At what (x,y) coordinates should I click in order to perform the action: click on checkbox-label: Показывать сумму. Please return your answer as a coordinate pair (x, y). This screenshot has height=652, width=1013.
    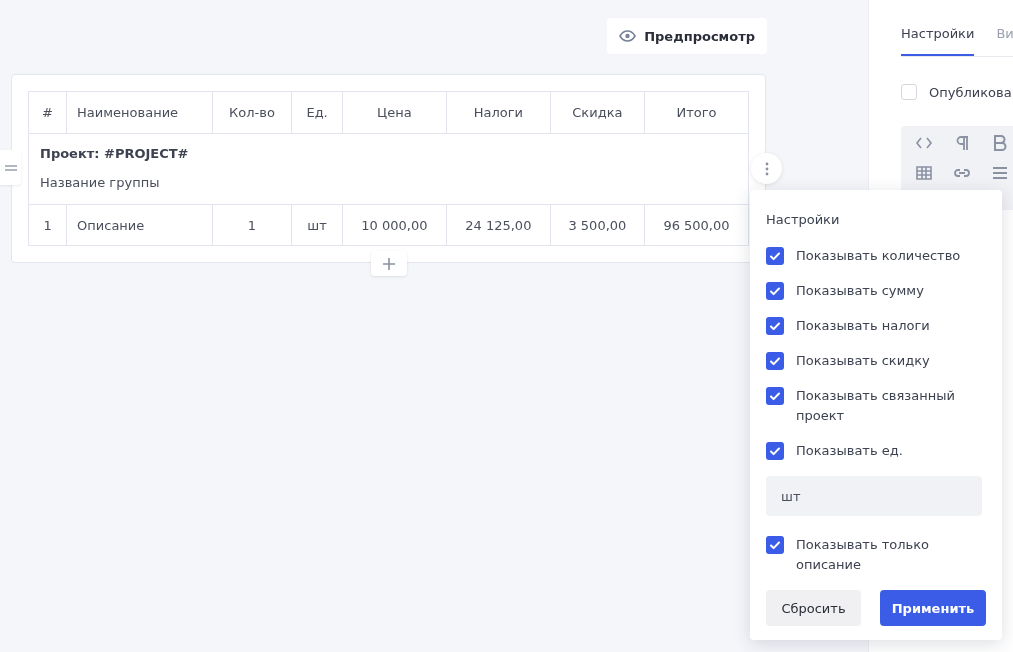
    Looking at the image, I should click on (860, 291).